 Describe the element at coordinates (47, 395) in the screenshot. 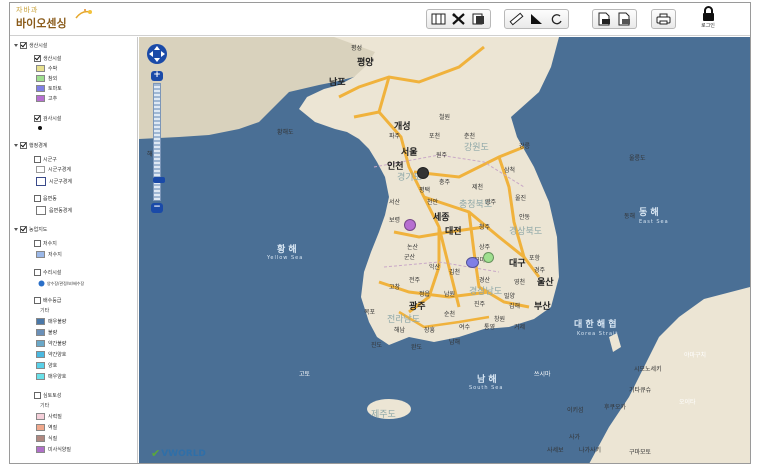

I see `layer-soil-toggle: 심토토성` at that location.